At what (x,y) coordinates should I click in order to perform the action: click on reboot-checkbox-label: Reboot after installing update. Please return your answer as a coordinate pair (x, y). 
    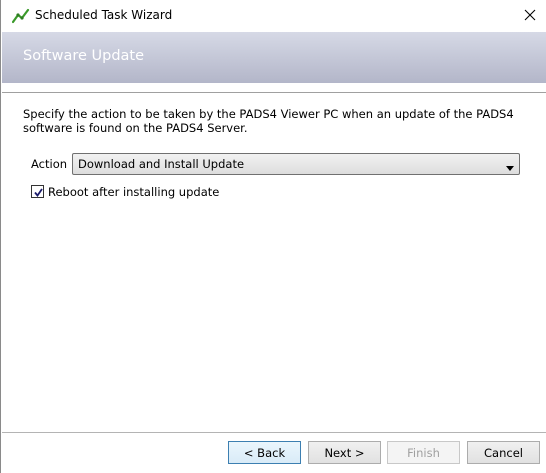
    Looking at the image, I should click on (134, 192).